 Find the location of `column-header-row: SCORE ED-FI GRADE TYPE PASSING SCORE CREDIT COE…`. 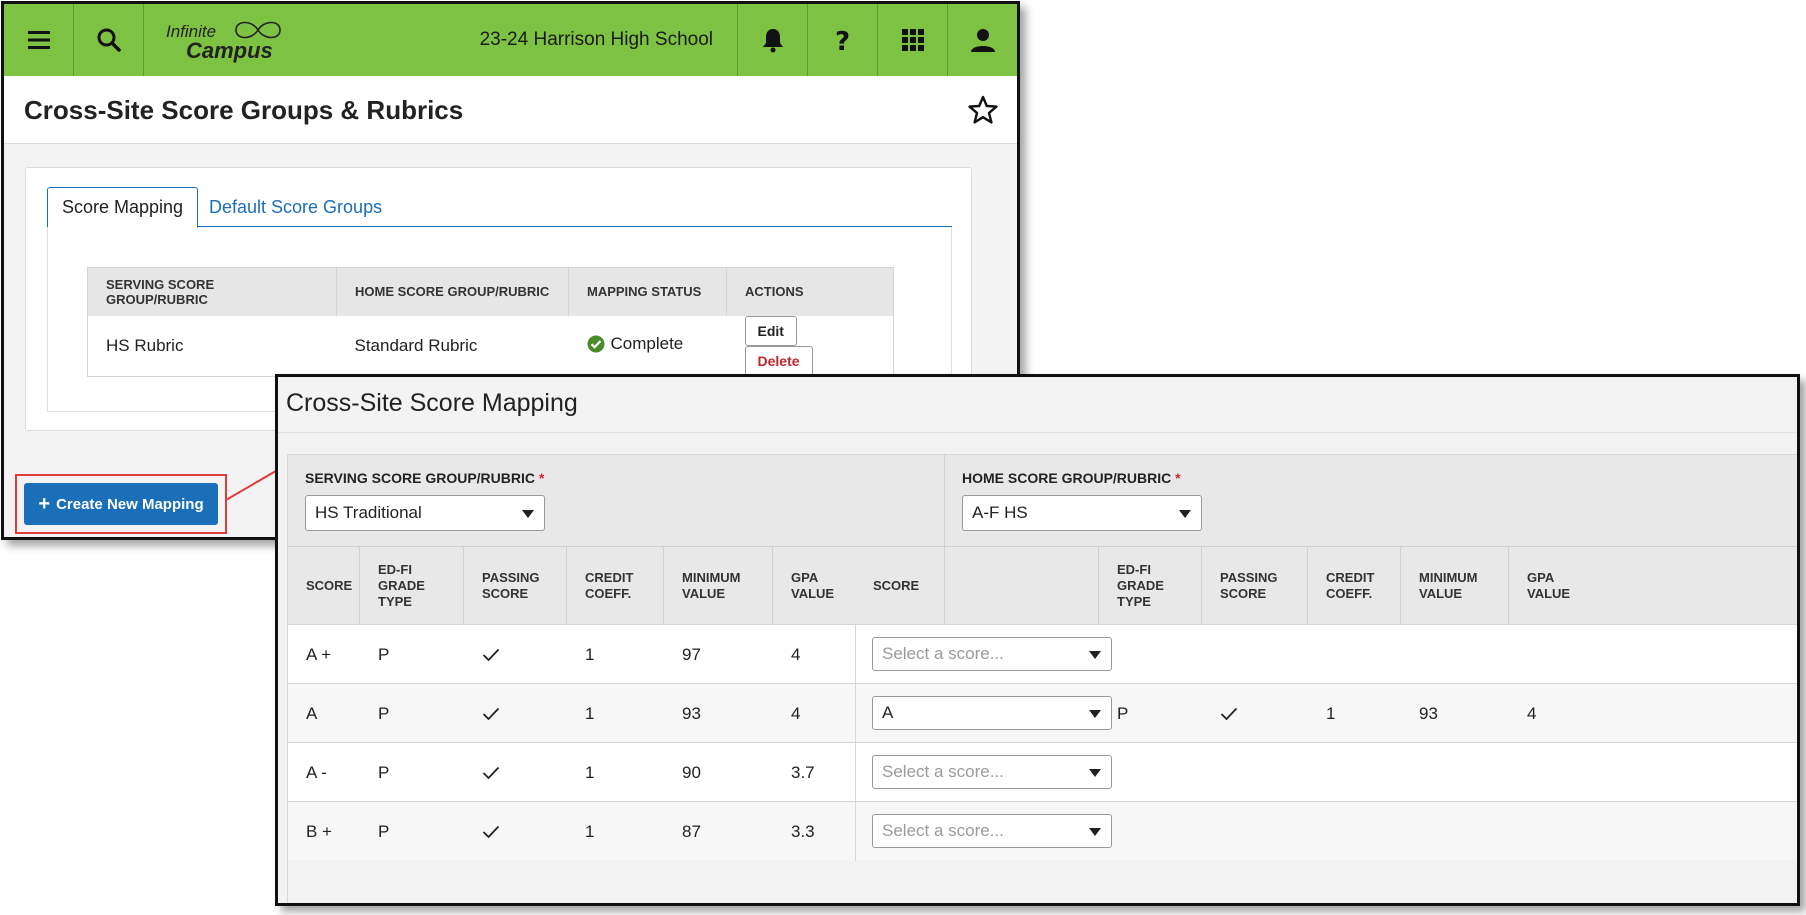

column-header-row: SCORE ED-FI GRADE TYPE PASSING SCORE CREDIT COE… is located at coordinates (1042, 585).